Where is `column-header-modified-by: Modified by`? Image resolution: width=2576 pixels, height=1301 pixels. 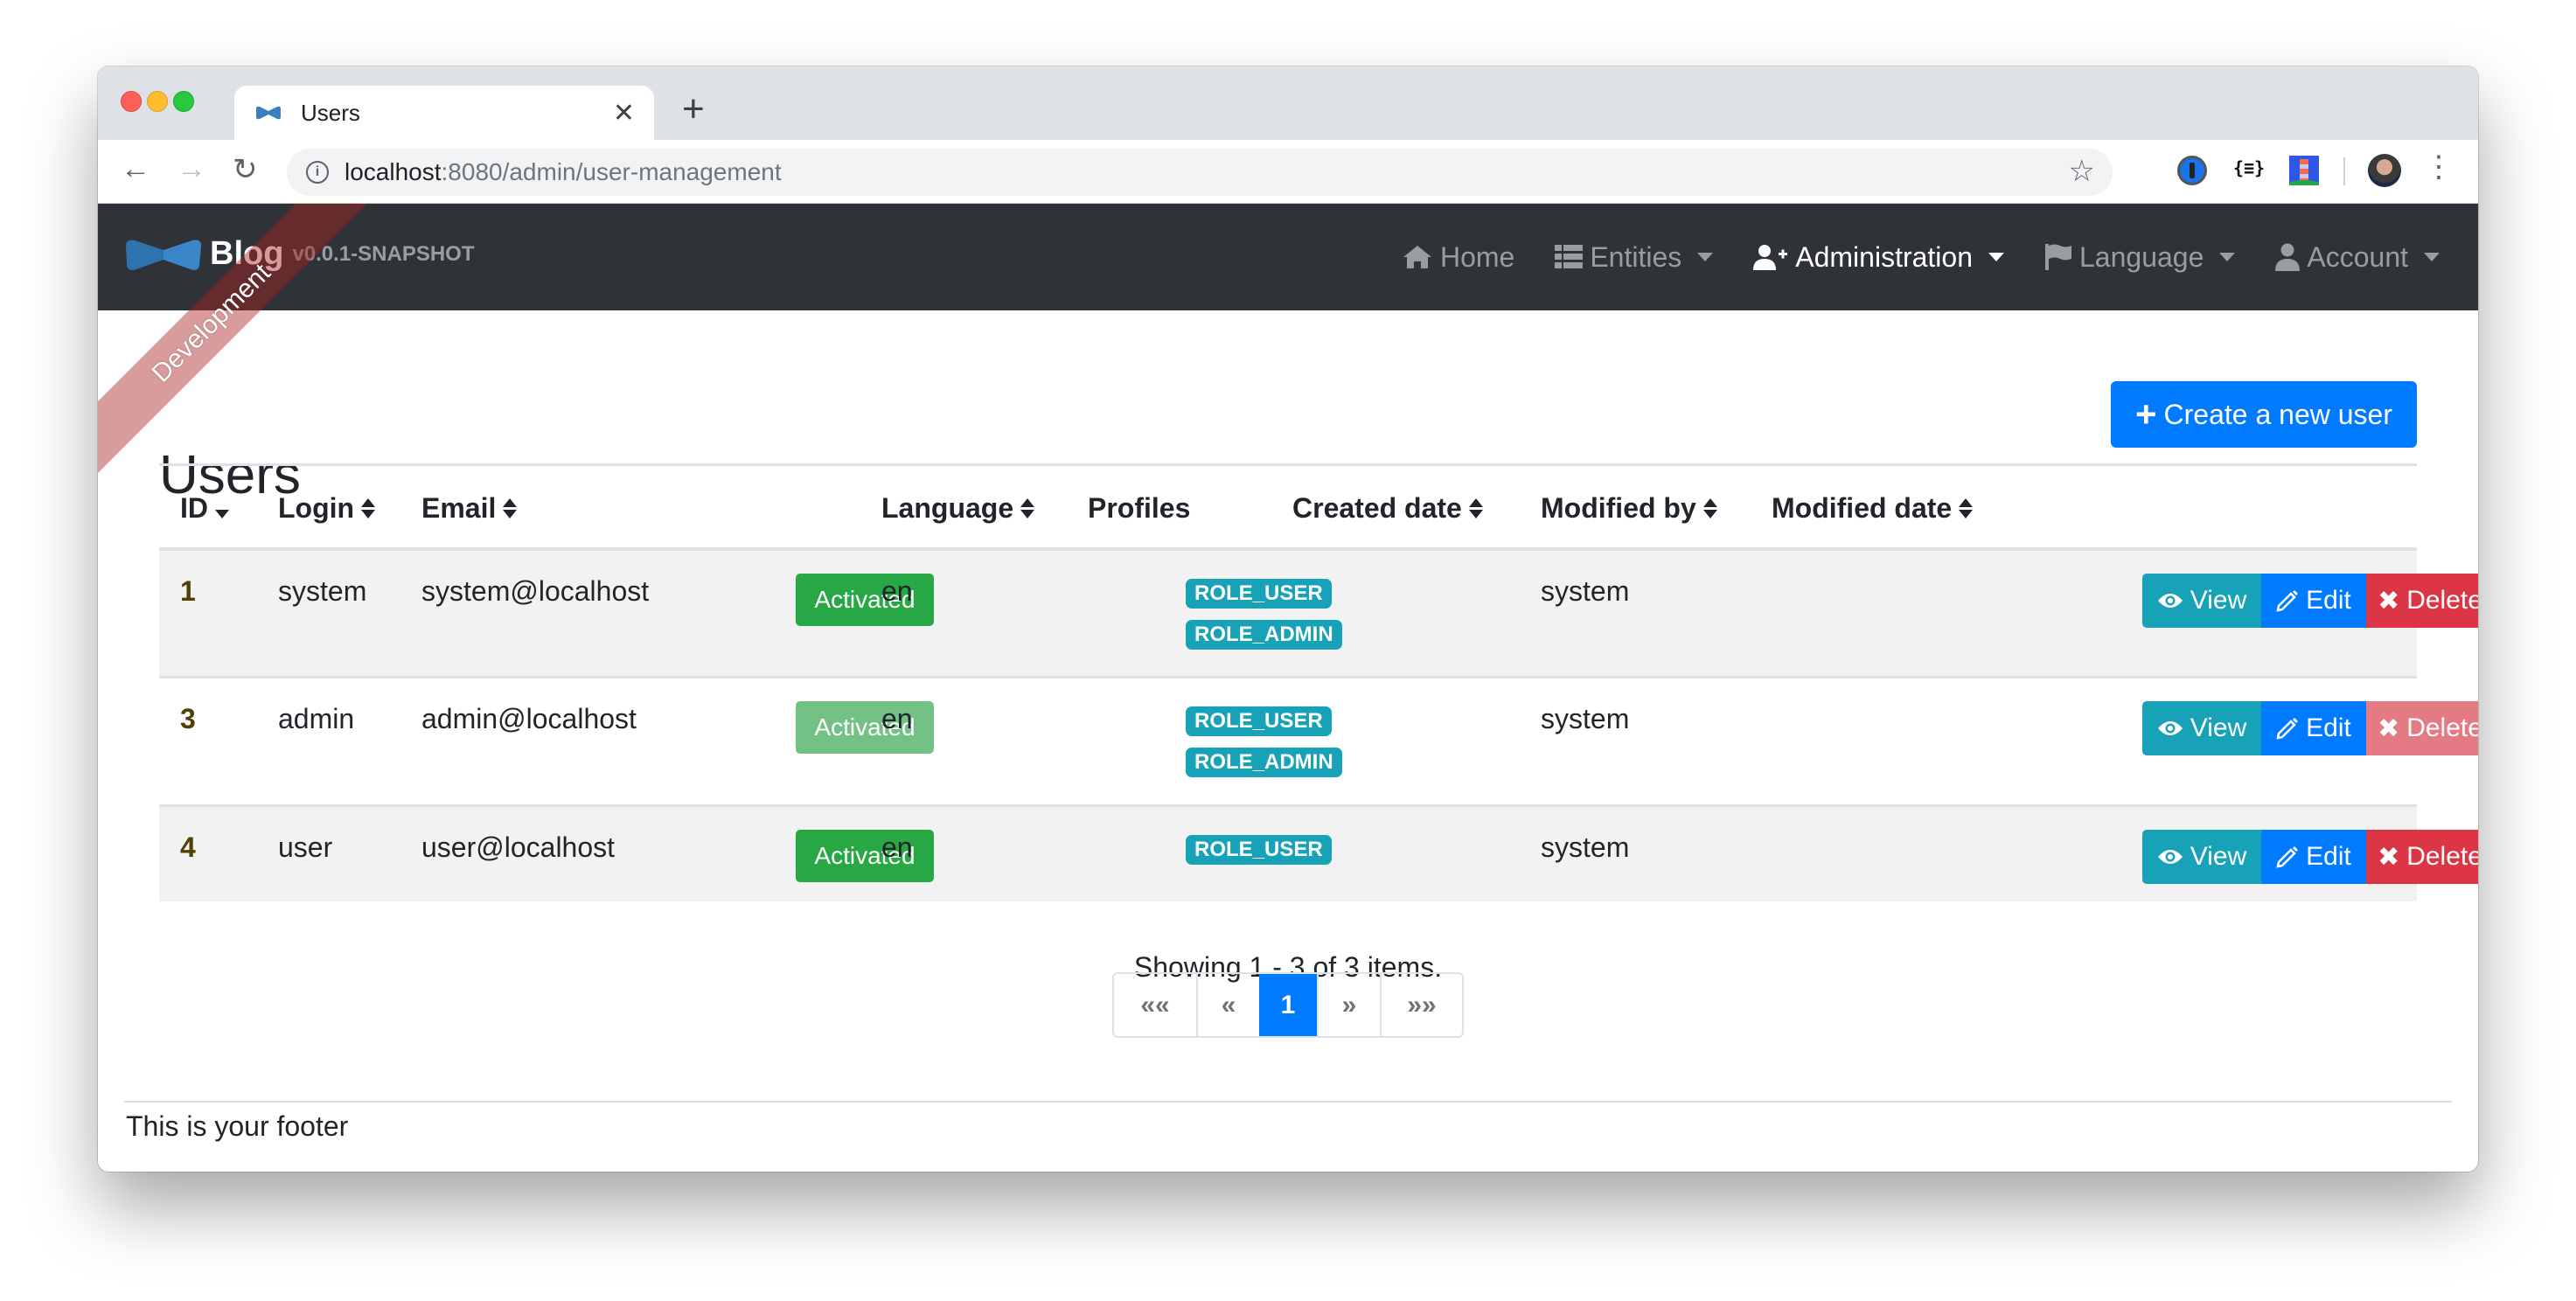
column-header-modified-by: Modified by is located at coordinates (1629, 508).